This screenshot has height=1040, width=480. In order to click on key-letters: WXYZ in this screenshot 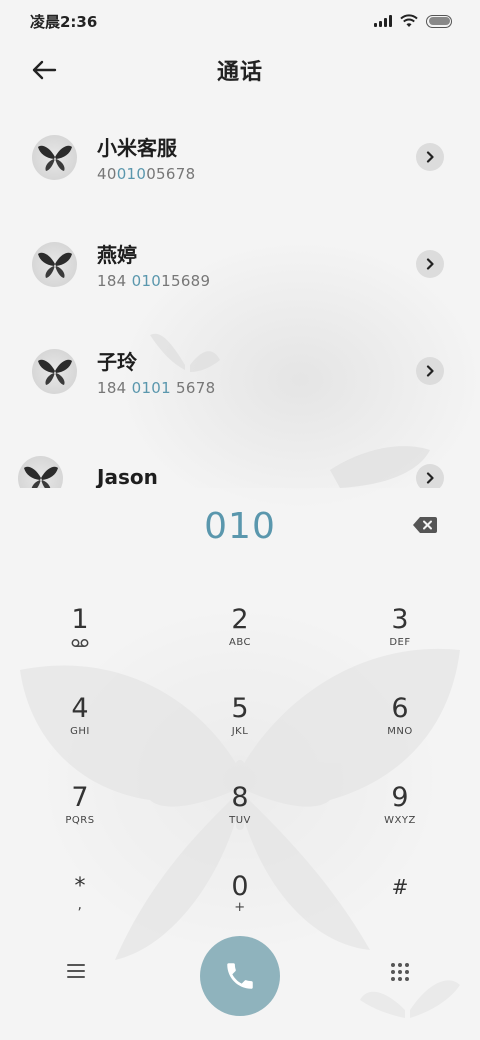, I will do `click(400, 820)`.